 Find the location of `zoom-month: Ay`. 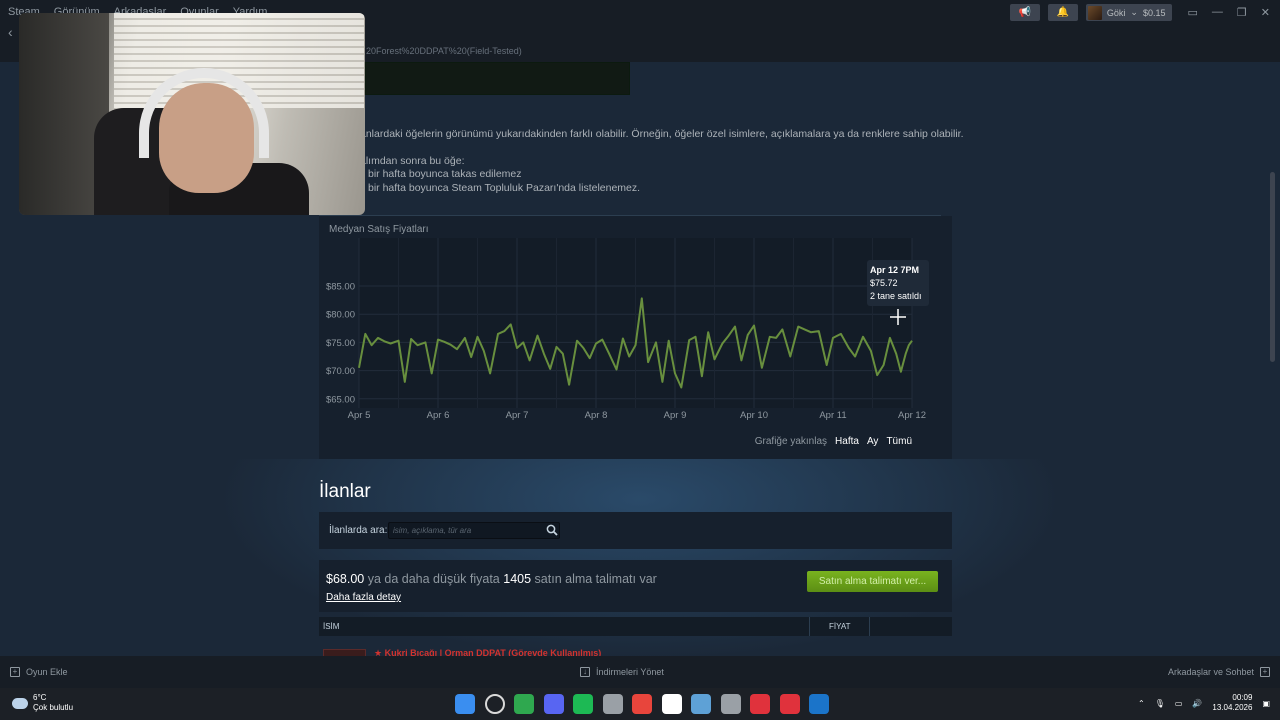

zoom-month: Ay is located at coordinates (873, 441).